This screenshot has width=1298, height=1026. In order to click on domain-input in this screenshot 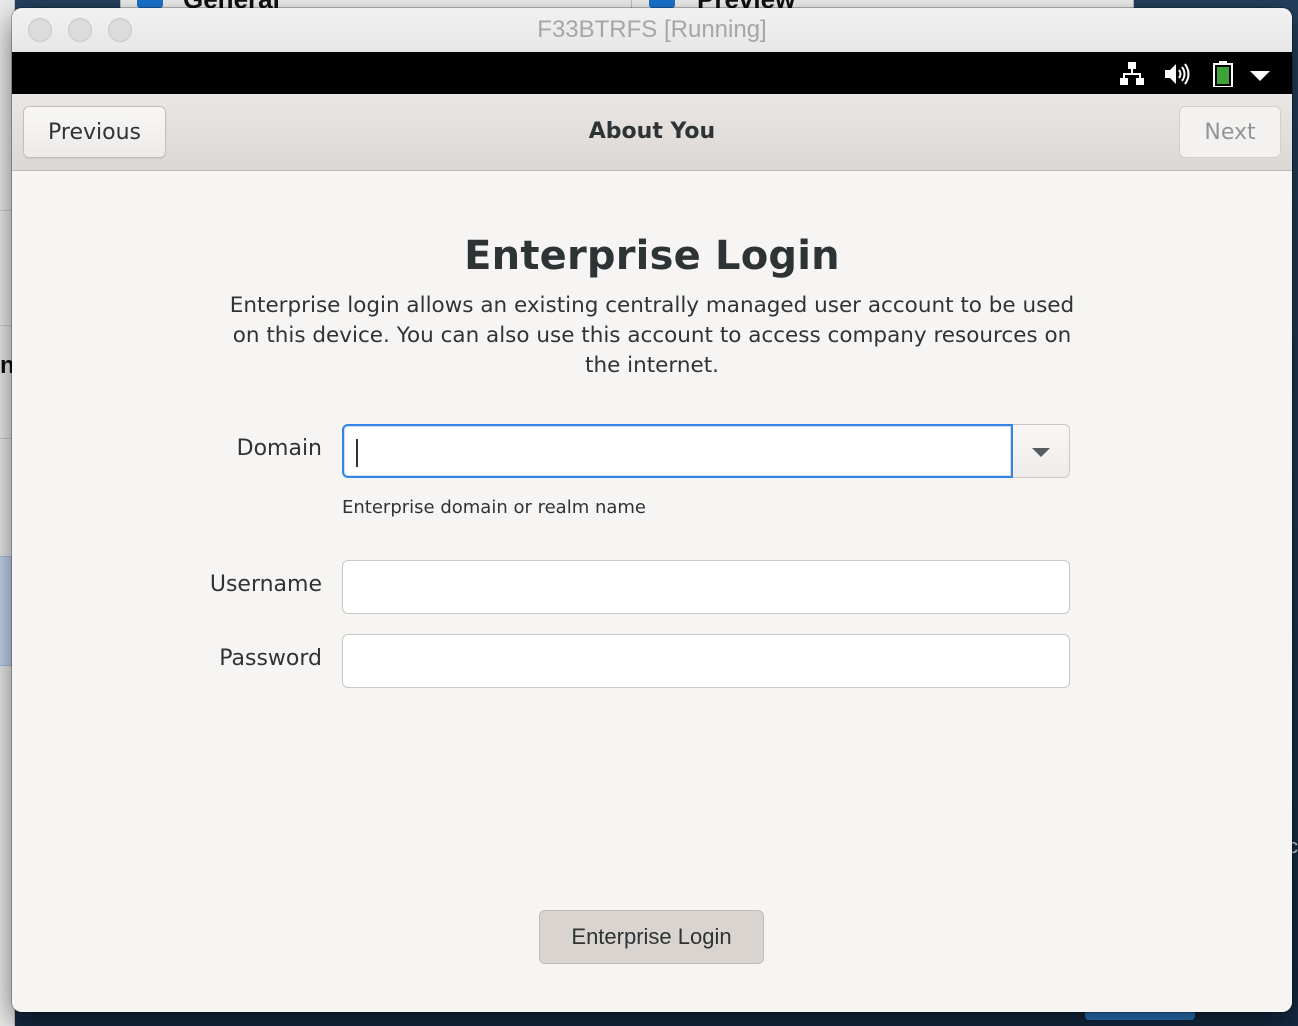, I will do `click(677, 451)`.